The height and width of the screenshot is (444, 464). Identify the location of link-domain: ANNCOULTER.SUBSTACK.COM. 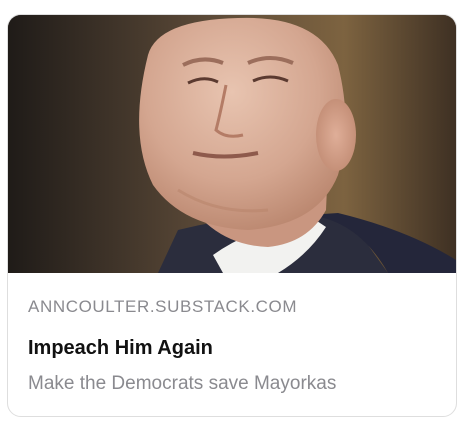
(163, 306).